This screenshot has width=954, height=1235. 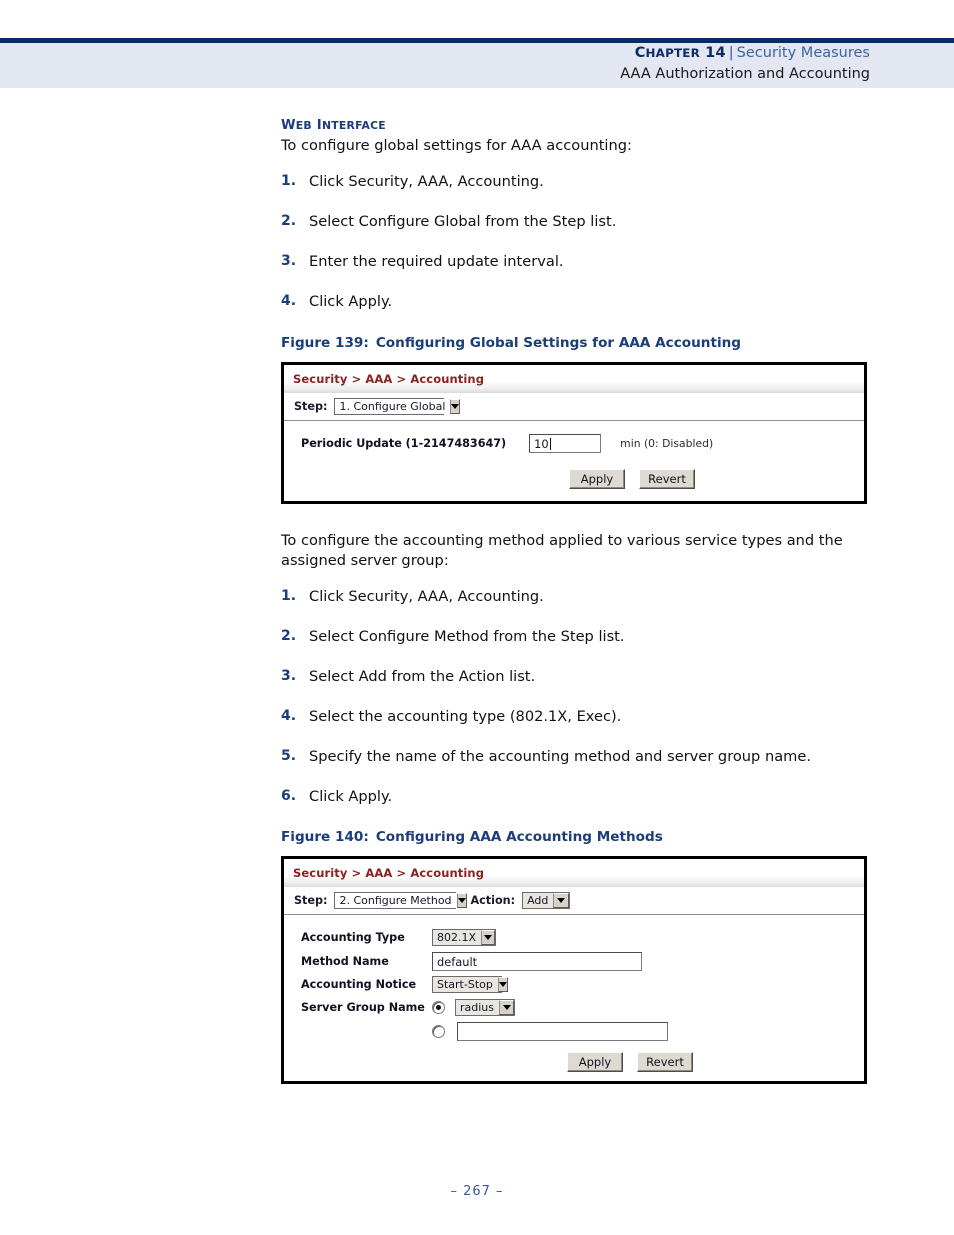 I want to click on server-group-value: radius, so click(x=478, y=1007).